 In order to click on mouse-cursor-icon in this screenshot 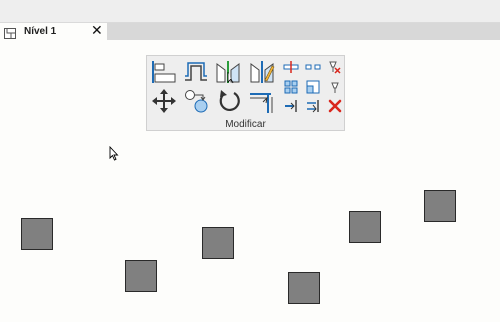, I will do `click(114, 155)`.